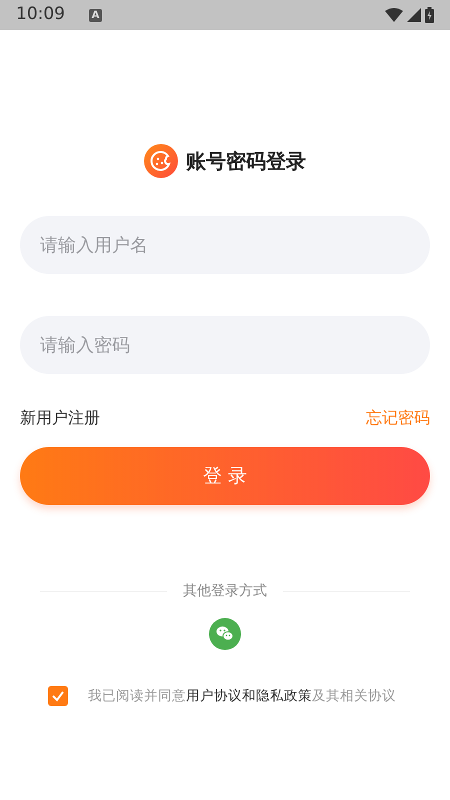  I want to click on wechat-icon, so click(225, 634).